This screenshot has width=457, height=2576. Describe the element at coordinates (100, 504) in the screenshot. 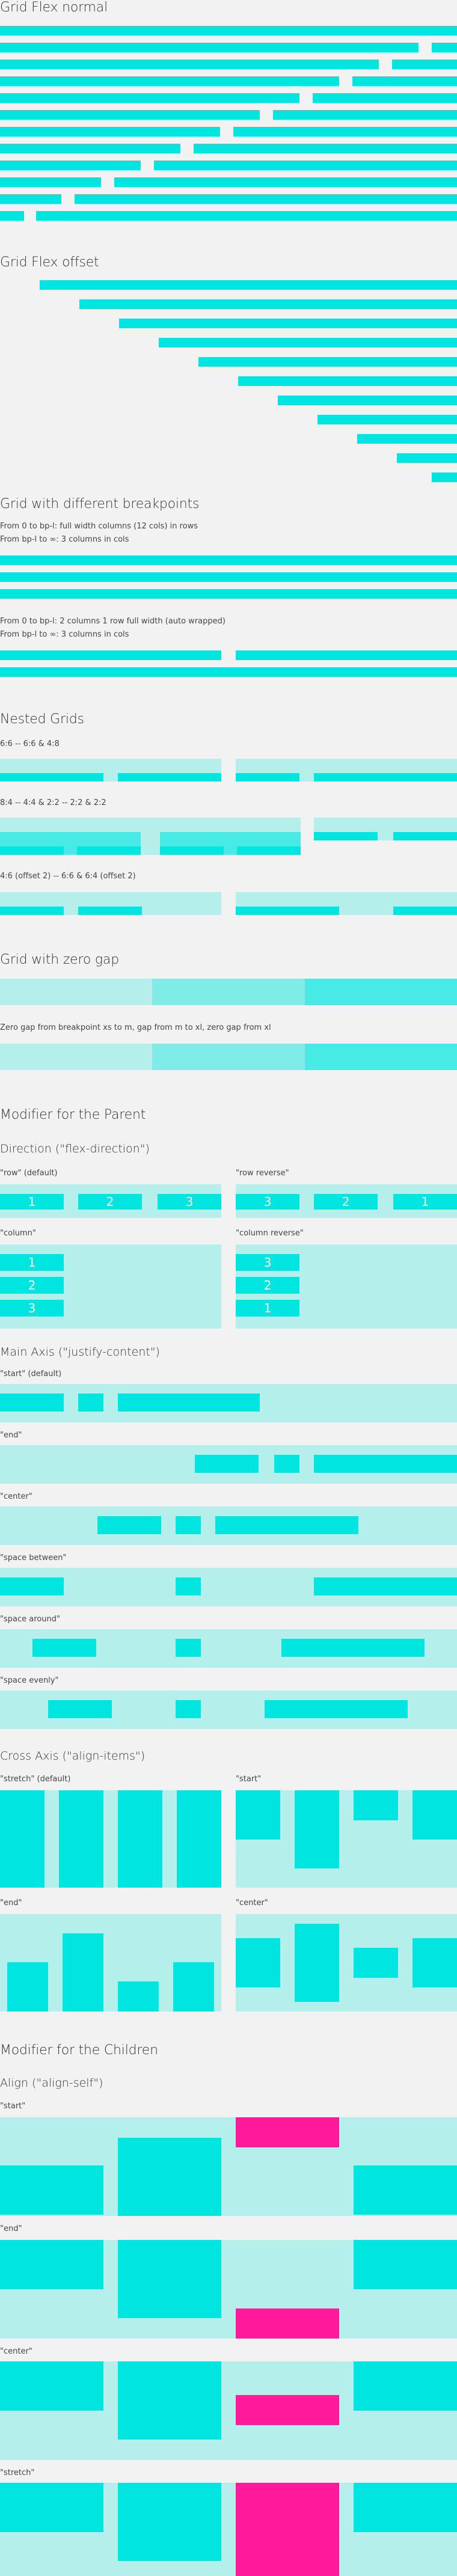

I see `section-title-breakpoints: Grid with different breakpoints` at that location.